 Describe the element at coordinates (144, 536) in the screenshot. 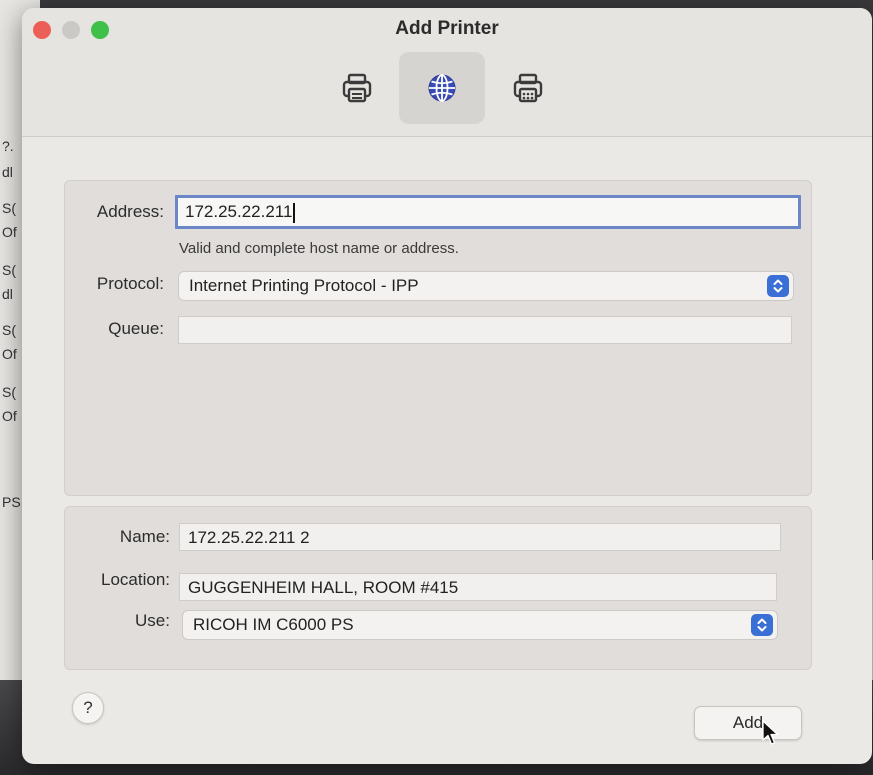

I see `name-label: Name:` at that location.